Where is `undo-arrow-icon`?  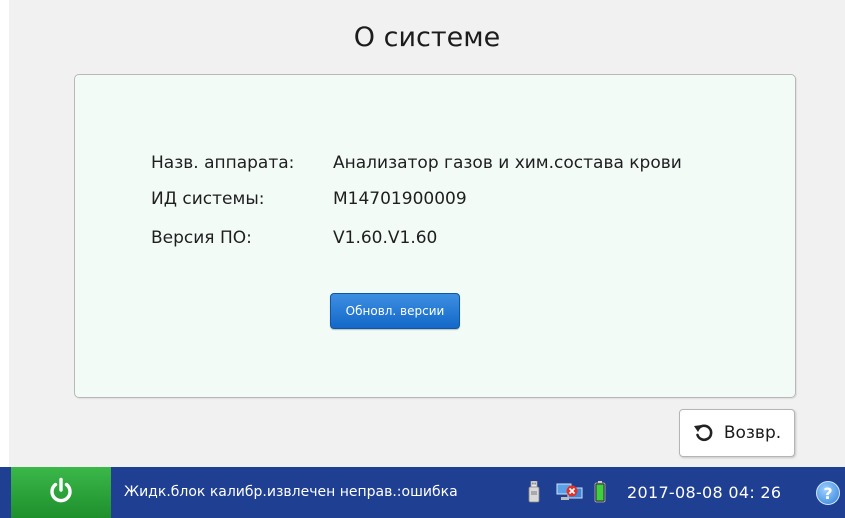
undo-arrow-icon is located at coordinates (704, 433).